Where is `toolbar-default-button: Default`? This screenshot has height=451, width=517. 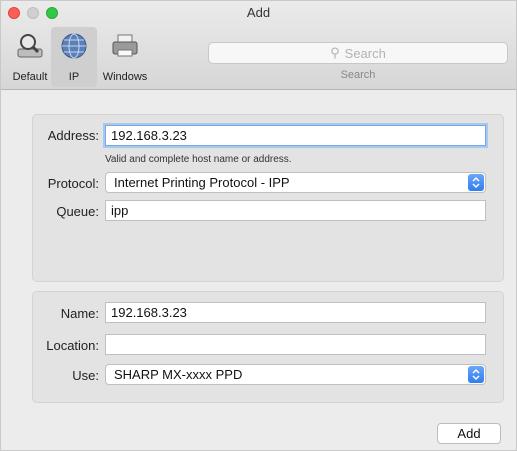 toolbar-default-button: Default is located at coordinates (30, 57).